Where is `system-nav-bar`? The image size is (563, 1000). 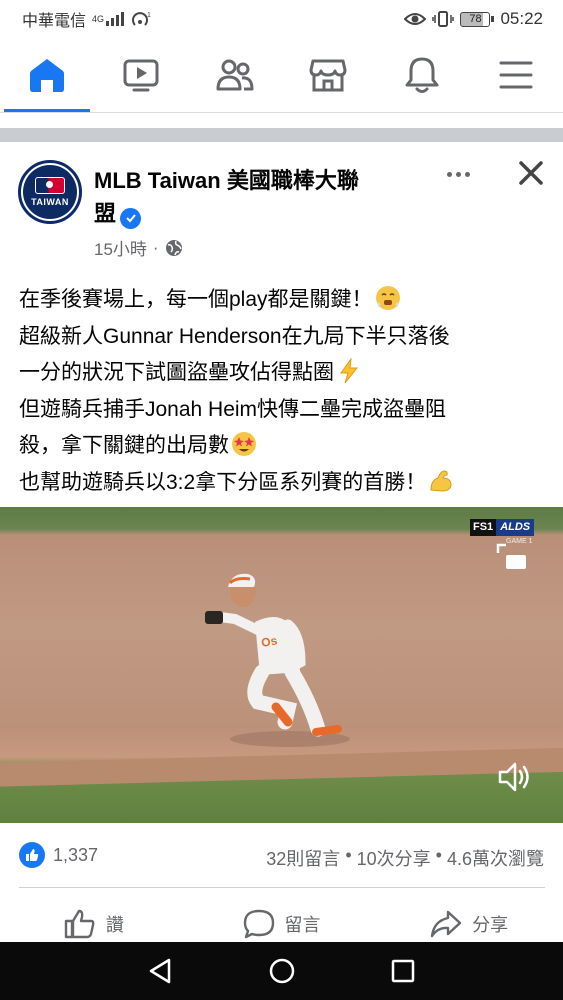
system-nav-bar is located at coordinates (281, 971).